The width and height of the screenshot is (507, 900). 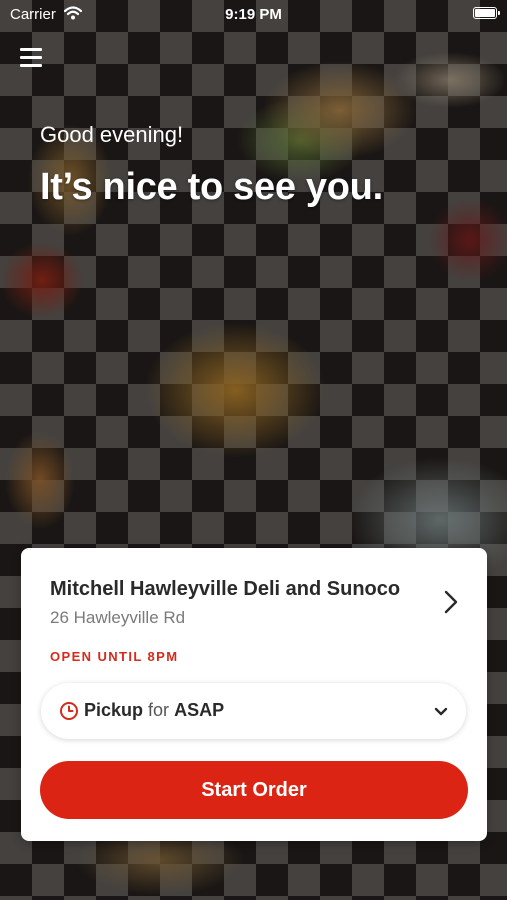 What do you see at coordinates (225, 589) in the screenshot?
I see `store-name: Mitchell Hawleyville Deli and Sunoco` at bounding box center [225, 589].